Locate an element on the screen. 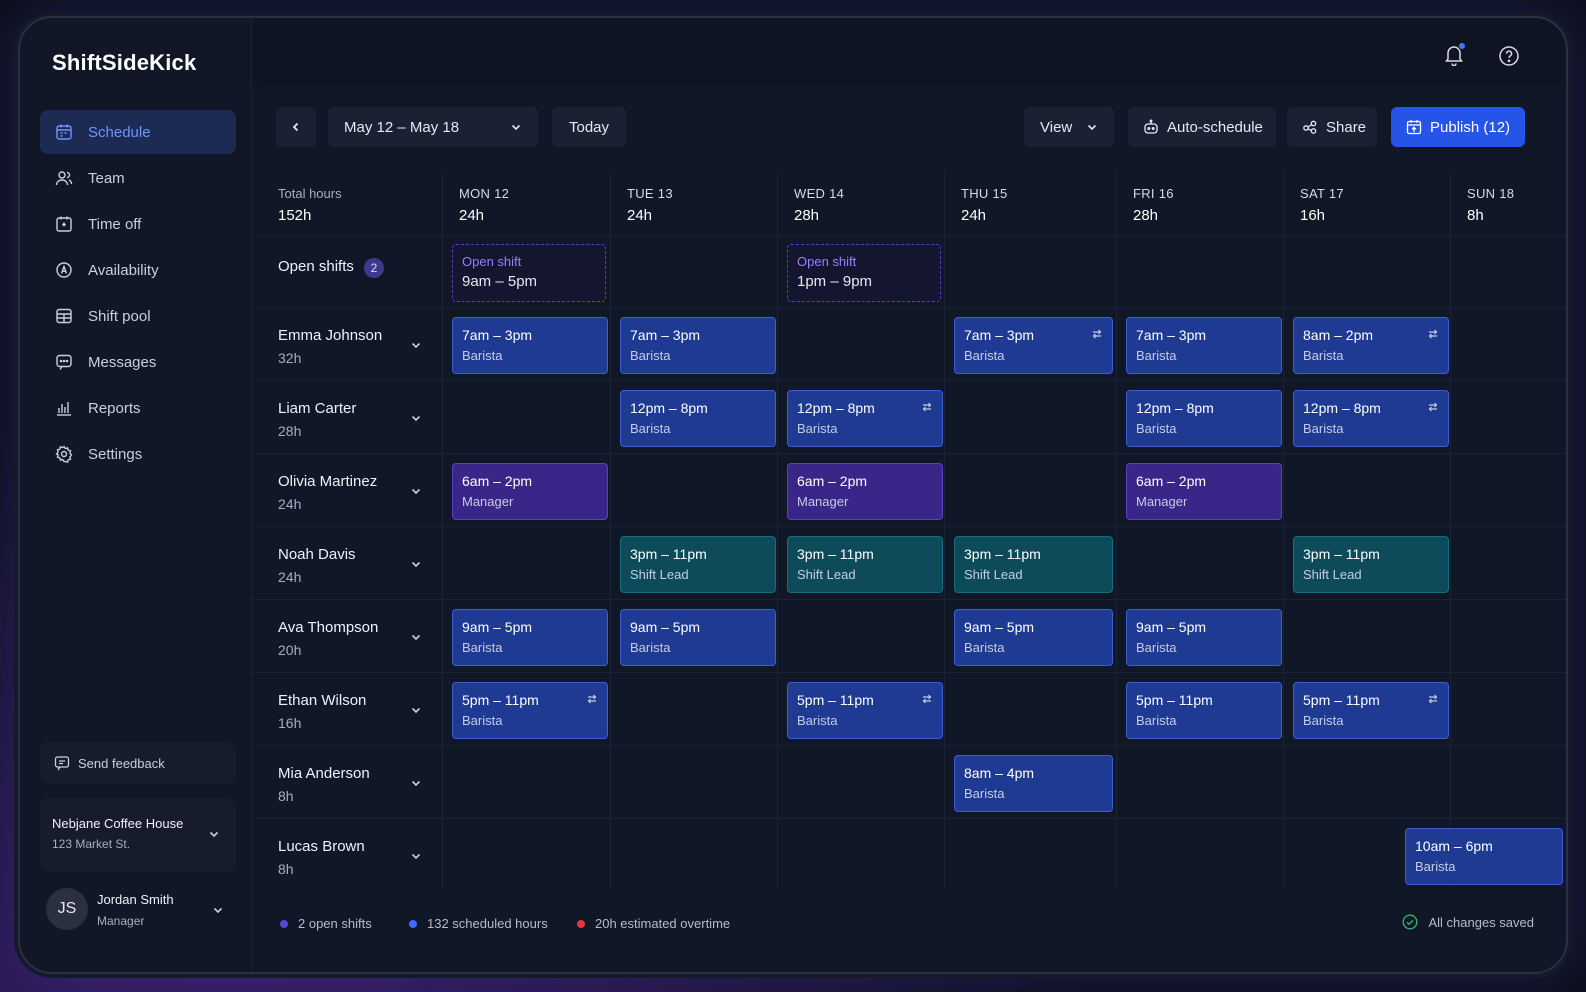 The image size is (1586, 992). publish-icon is located at coordinates (1414, 127).